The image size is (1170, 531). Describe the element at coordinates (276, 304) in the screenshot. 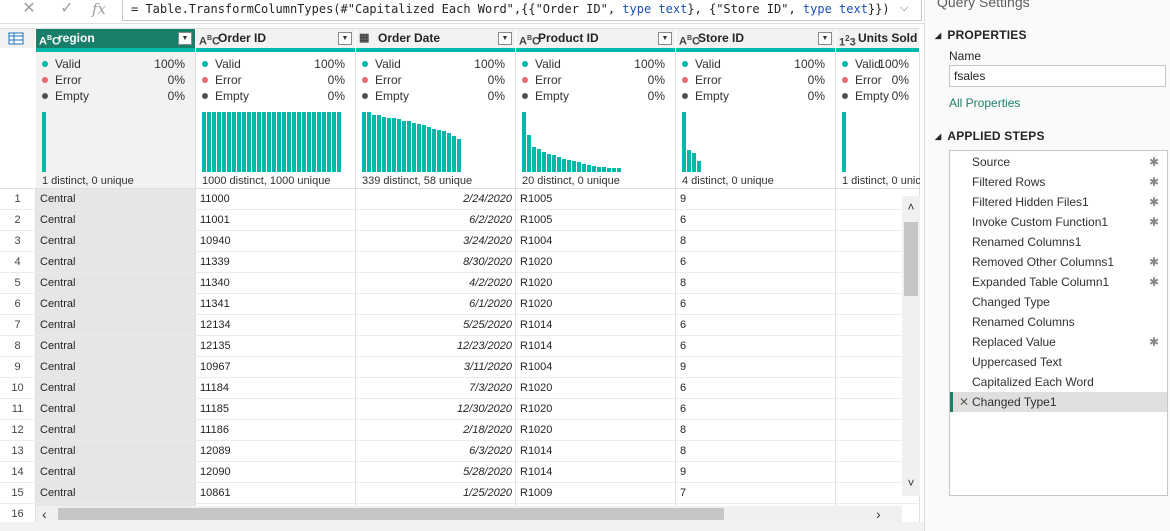

I see `cell-order-id: 11341` at that location.